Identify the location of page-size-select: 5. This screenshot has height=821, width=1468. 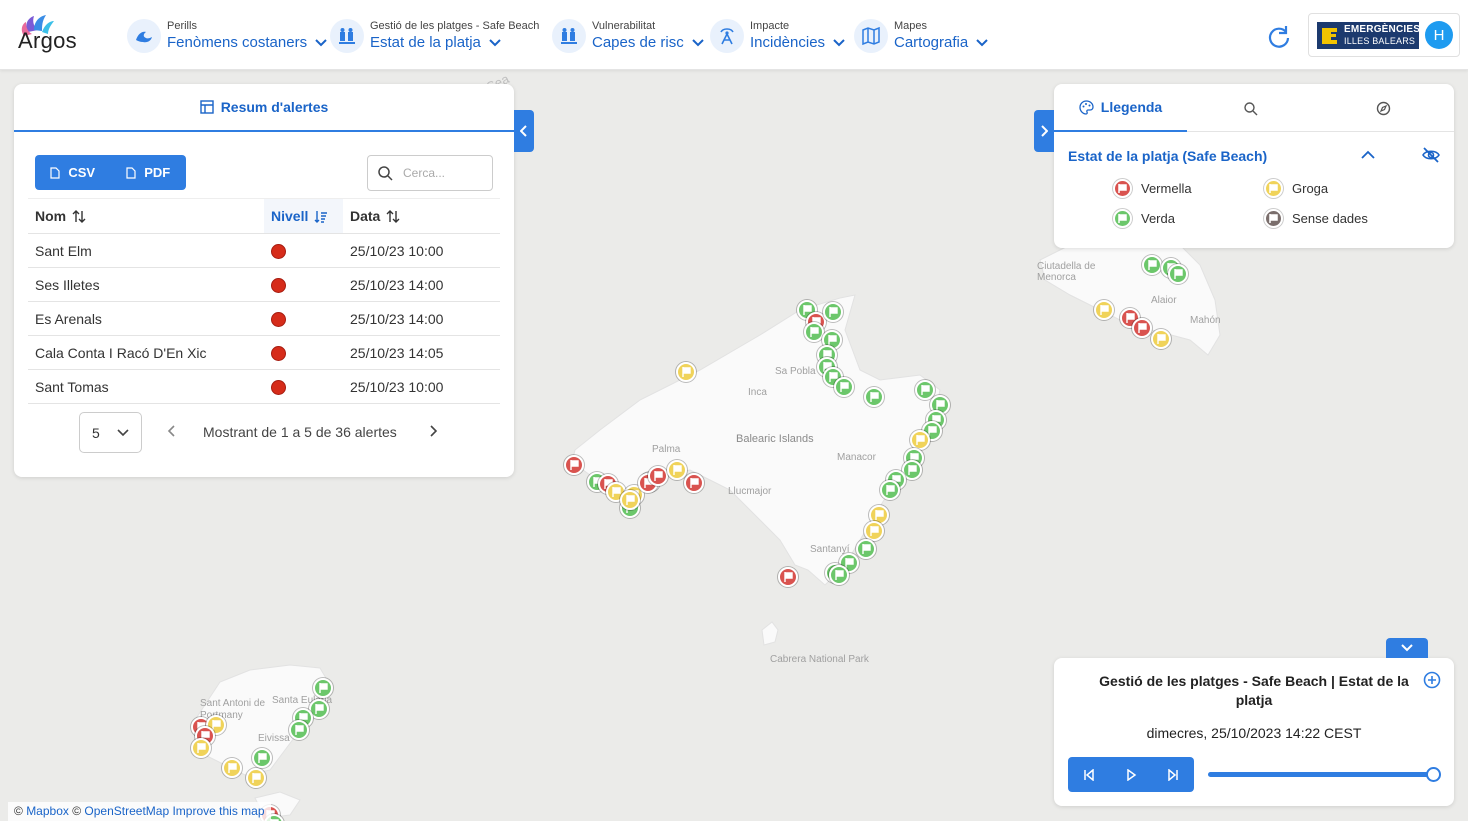
(110, 432).